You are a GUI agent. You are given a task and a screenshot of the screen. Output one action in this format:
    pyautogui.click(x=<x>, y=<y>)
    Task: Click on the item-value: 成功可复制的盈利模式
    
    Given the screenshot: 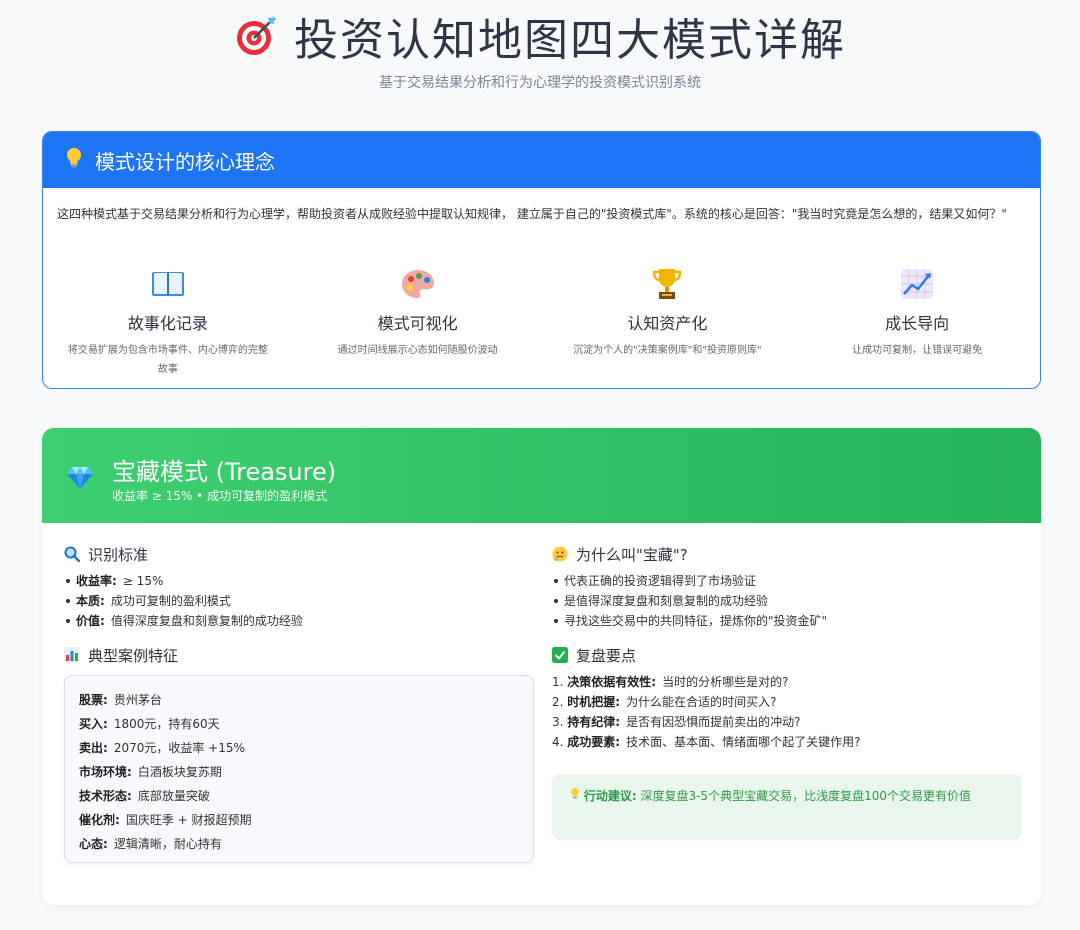 What is the action you would take?
    pyautogui.click(x=170, y=601)
    